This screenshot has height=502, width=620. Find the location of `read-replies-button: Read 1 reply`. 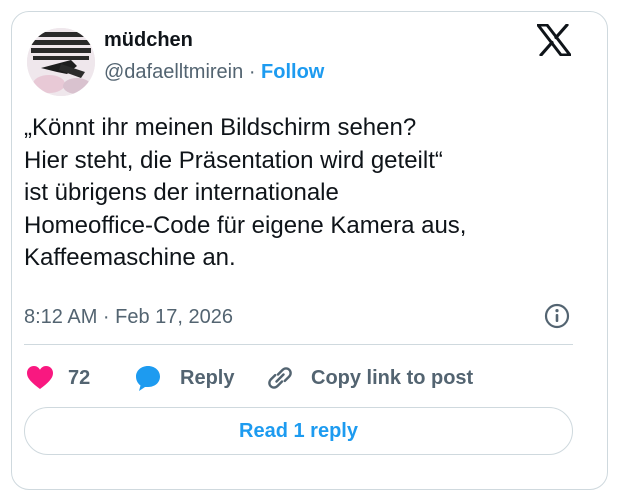

read-replies-button: Read 1 reply is located at coordinates (298, 431).